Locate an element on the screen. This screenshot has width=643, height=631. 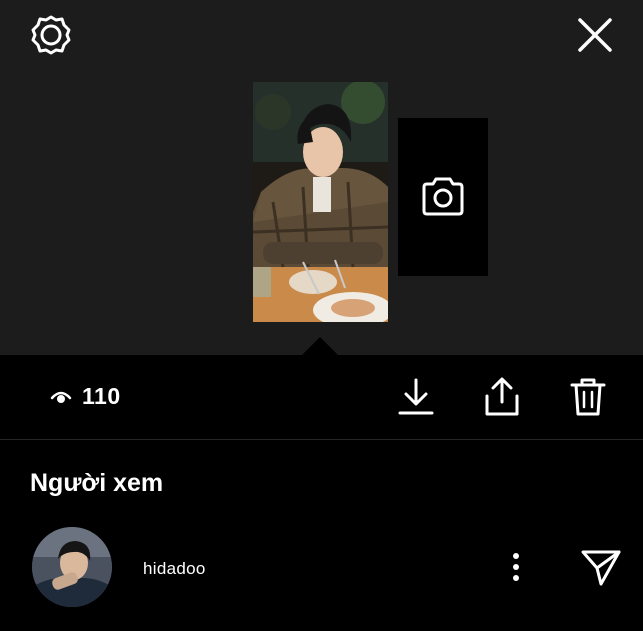
selection-pointer is located at coordinates (320, 346).